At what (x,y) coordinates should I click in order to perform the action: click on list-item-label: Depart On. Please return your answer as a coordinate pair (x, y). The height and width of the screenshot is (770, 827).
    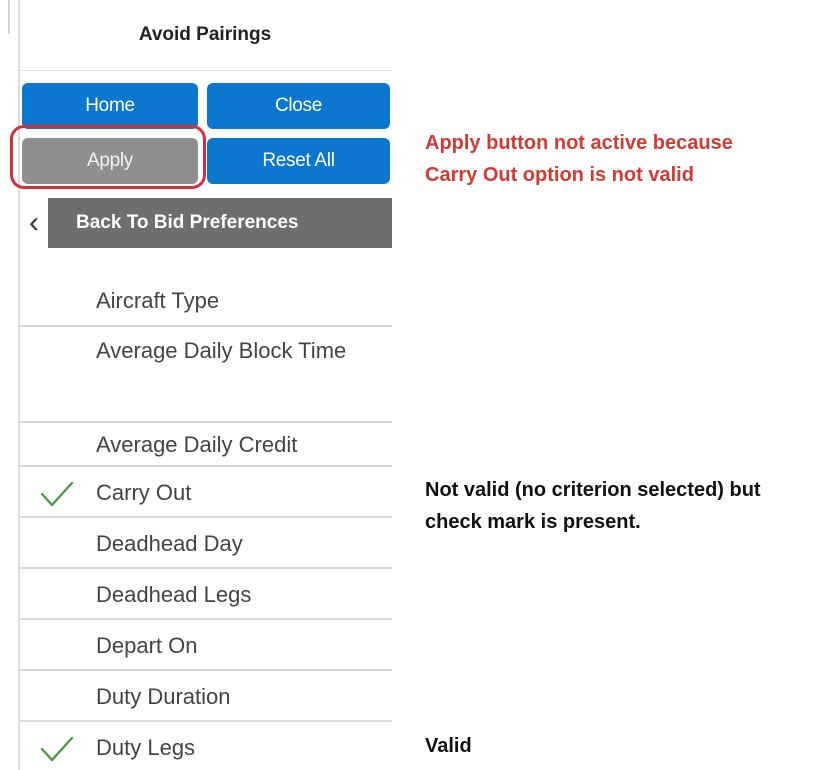
    Looking at the image, I should click on (147, 645).